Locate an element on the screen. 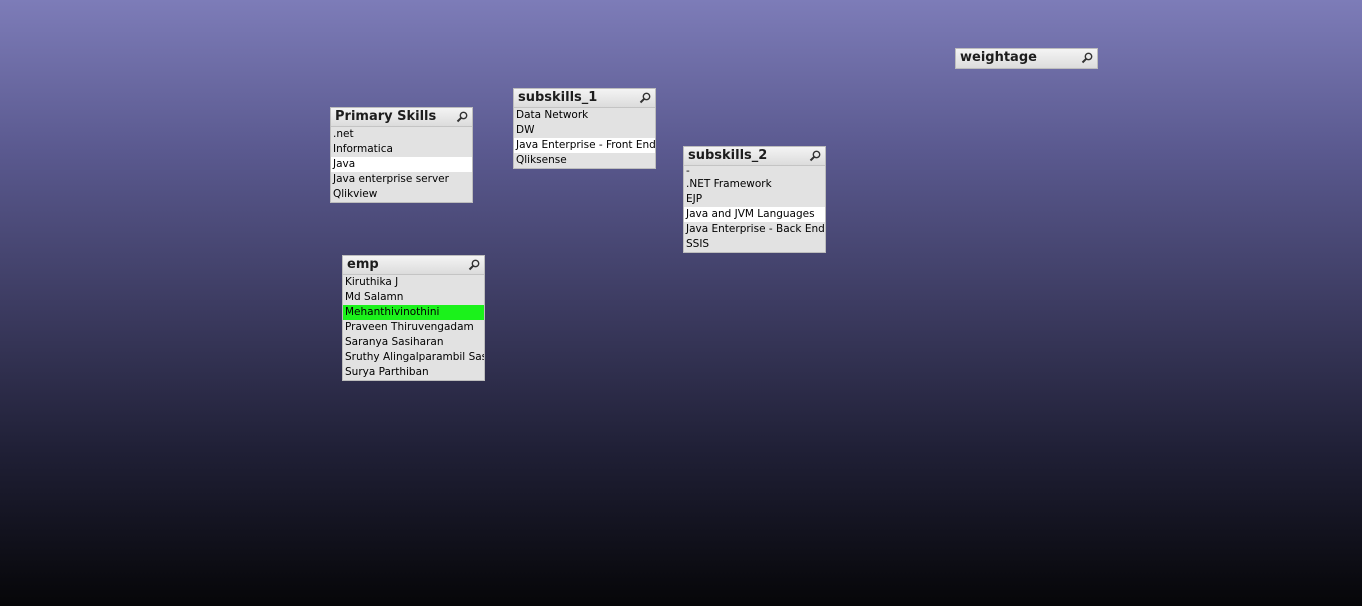 Image resolution: width=1362 pixels, height=606 pixels. listbox-header: subskills_2 is located at coordinates (754, 156).